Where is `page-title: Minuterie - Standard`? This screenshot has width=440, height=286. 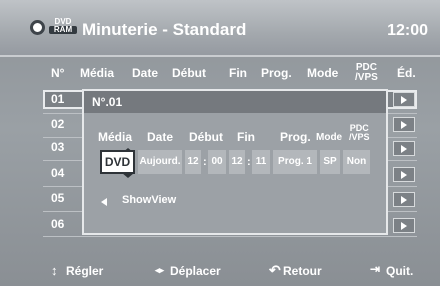 page-title: Minuterie - Standard is located at coordinates (164, 29).